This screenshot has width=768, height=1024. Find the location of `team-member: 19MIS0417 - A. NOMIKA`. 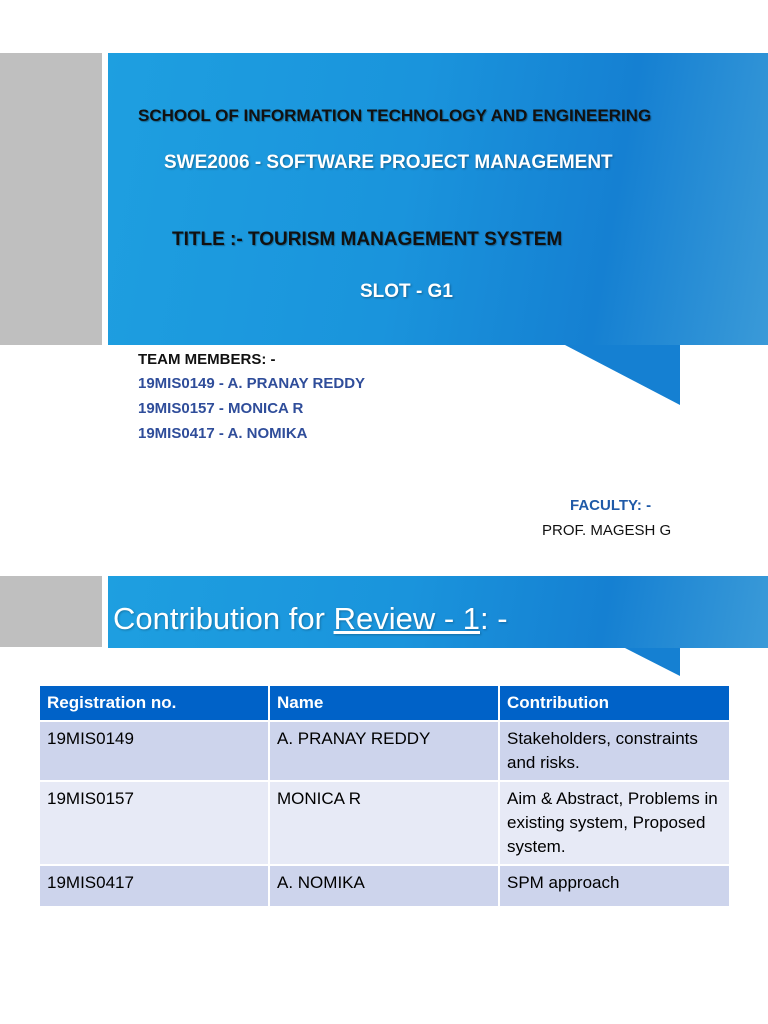

team-member: 19MIS0417 - A. NOMIKA is located at coordinates (223, 433).